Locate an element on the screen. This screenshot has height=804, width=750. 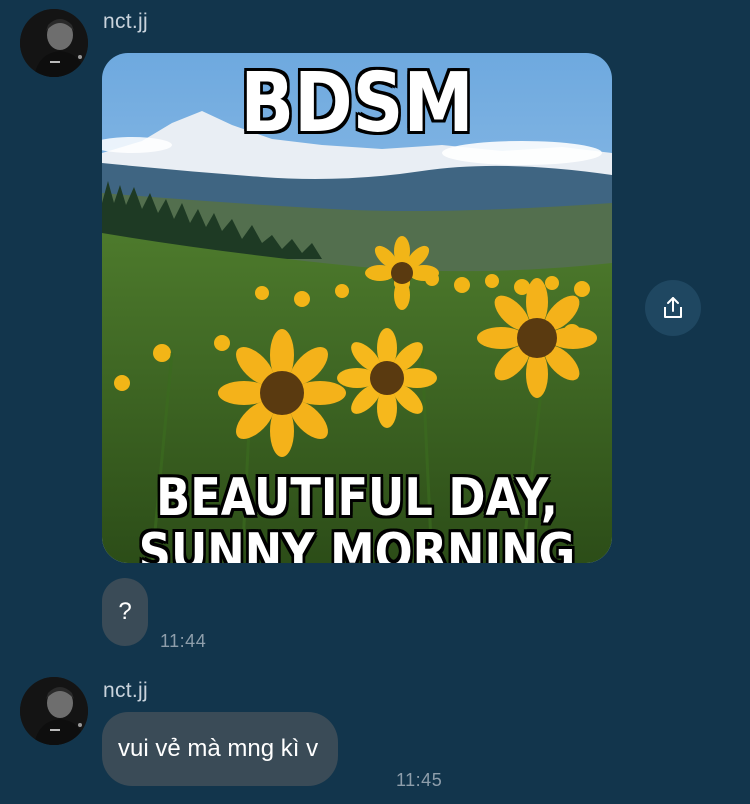
meme-bottom-line-1: BEAUTIFUL DAY, is located at coordinates (357, 498).